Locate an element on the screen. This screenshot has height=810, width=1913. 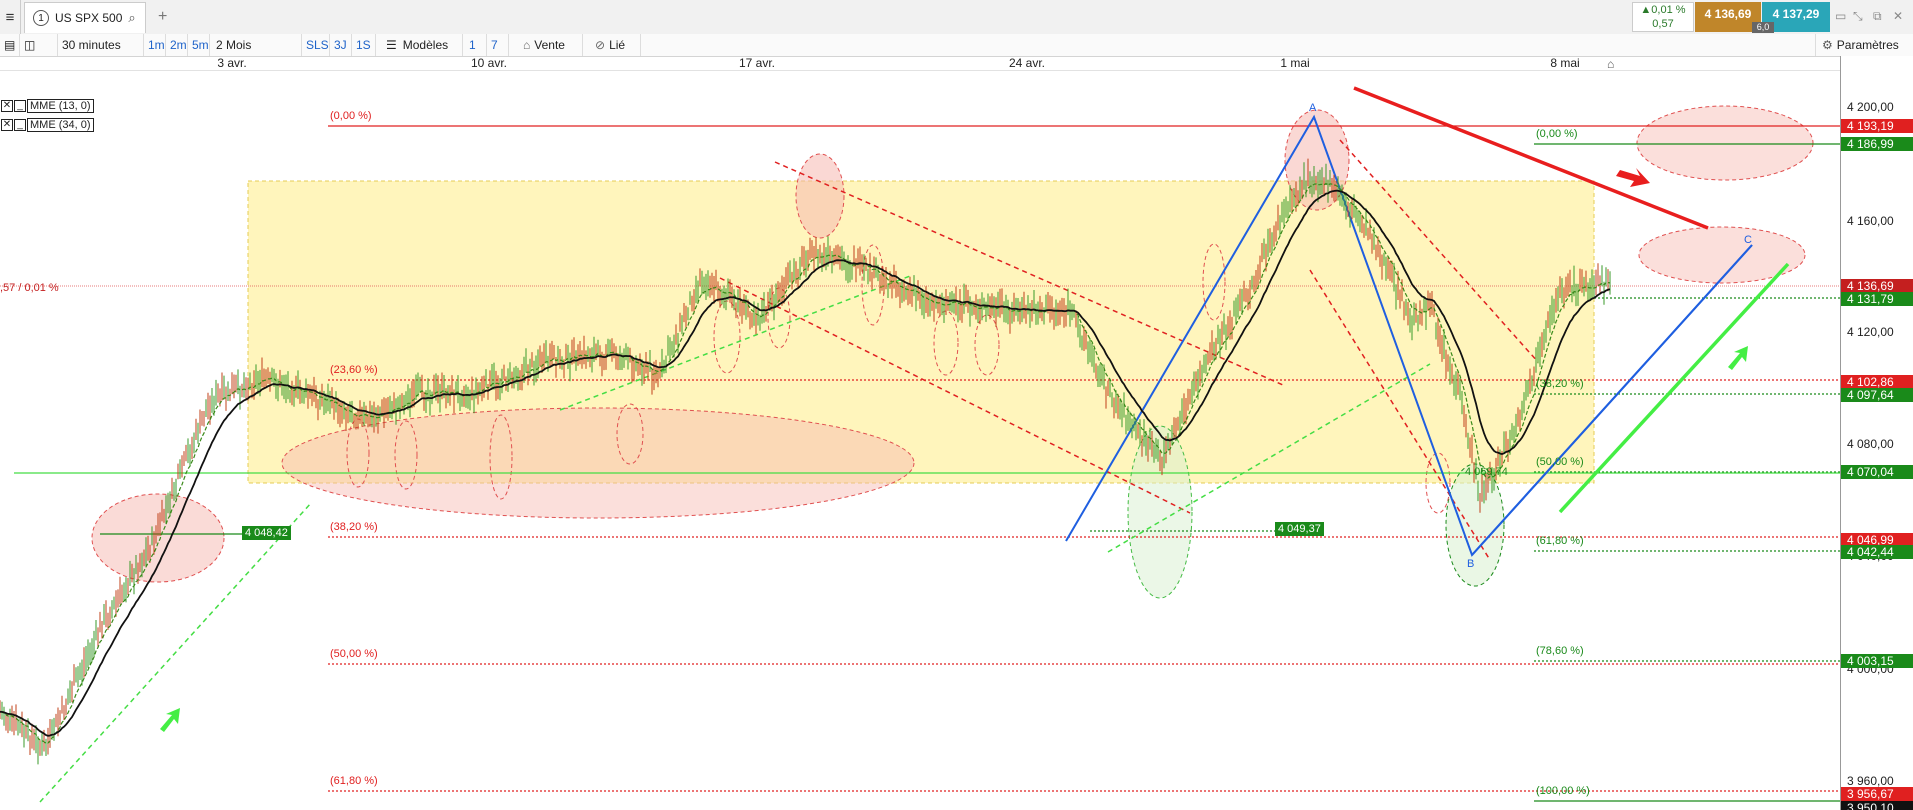
low-ellipse-b is located at coordinates (1475, 525).